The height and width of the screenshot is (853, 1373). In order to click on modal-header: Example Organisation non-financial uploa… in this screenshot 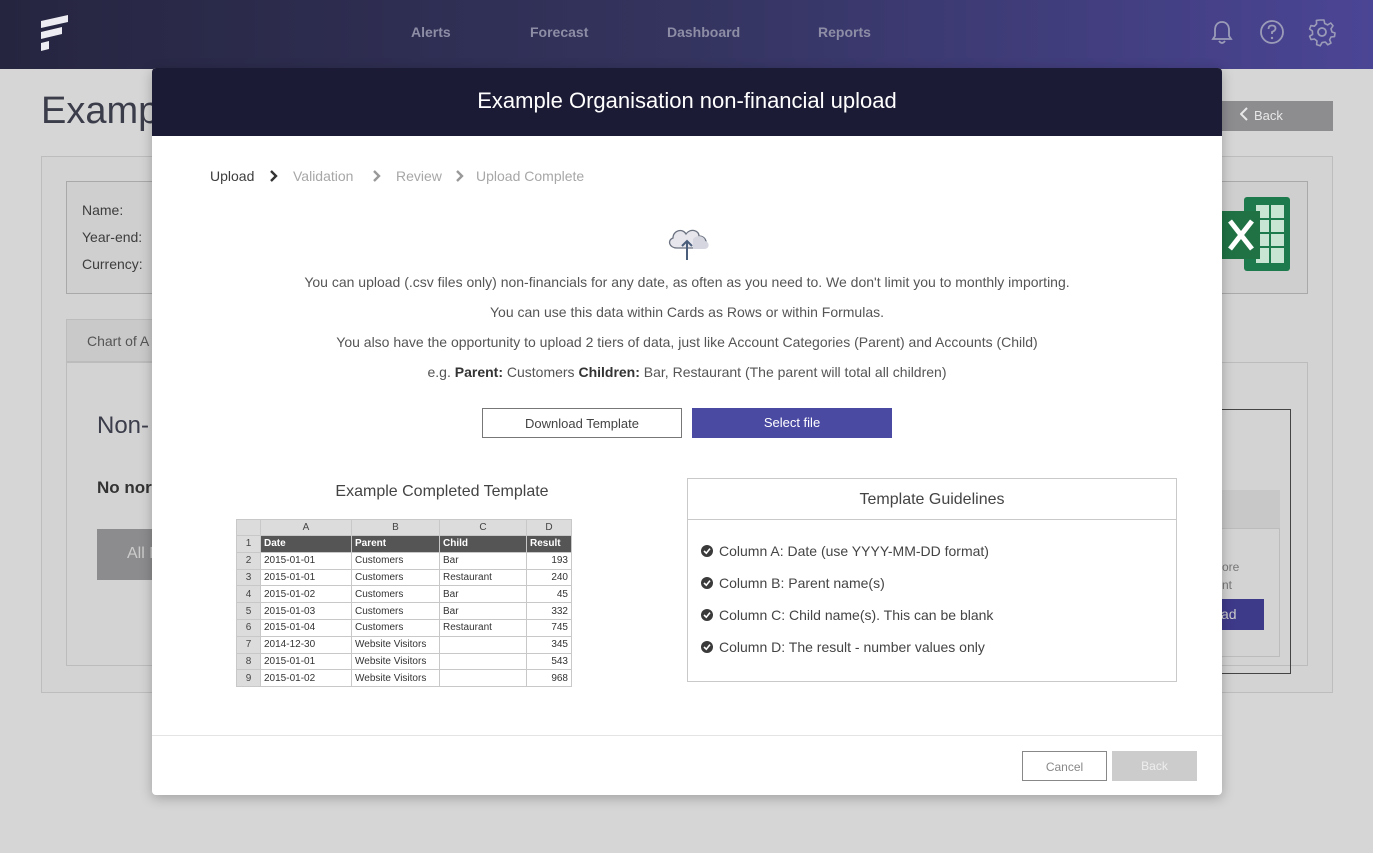, I will do `click(687, 102)`.